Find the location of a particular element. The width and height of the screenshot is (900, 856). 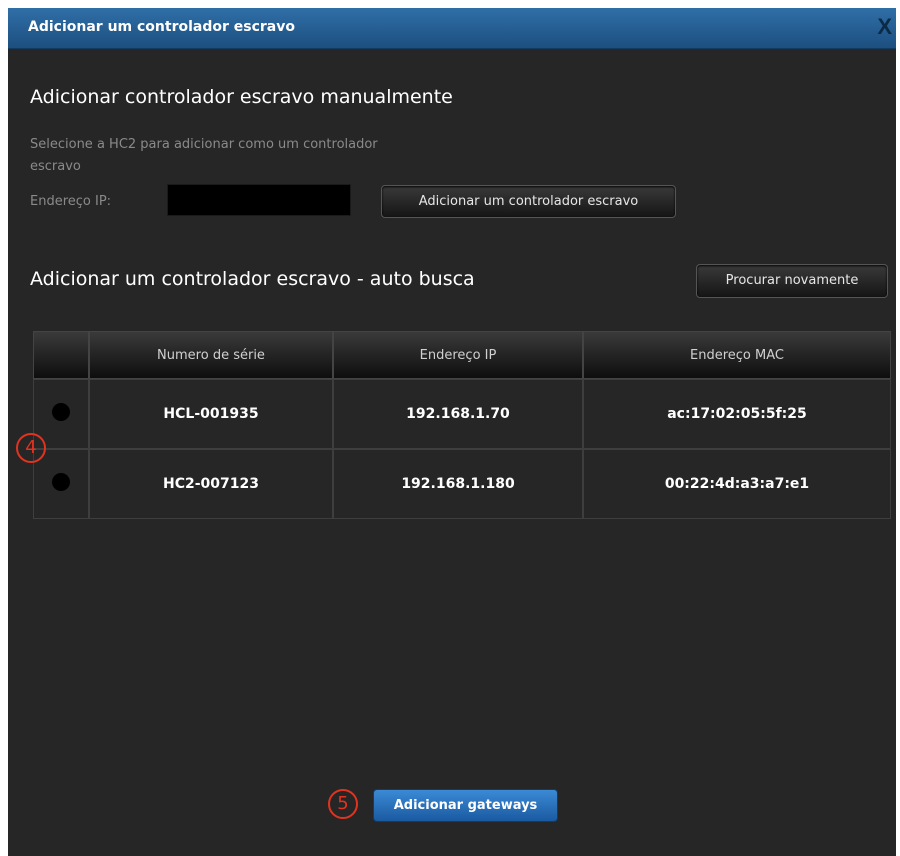

select-column-header is located at coordinates (61, 355).